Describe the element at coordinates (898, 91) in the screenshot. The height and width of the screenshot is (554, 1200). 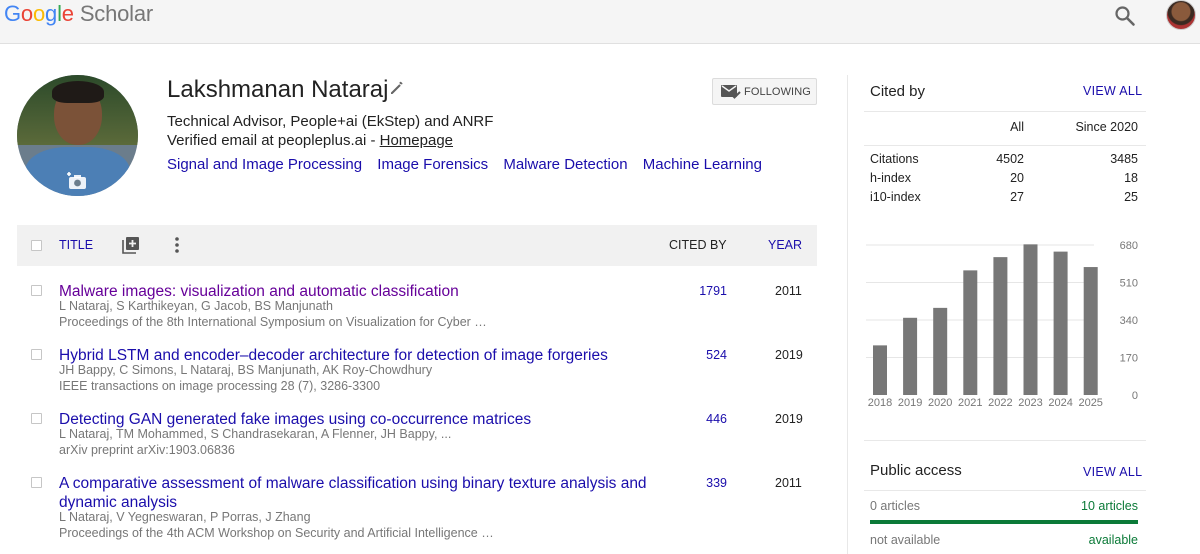
I see `cited-by-title: Cited by` at that location.